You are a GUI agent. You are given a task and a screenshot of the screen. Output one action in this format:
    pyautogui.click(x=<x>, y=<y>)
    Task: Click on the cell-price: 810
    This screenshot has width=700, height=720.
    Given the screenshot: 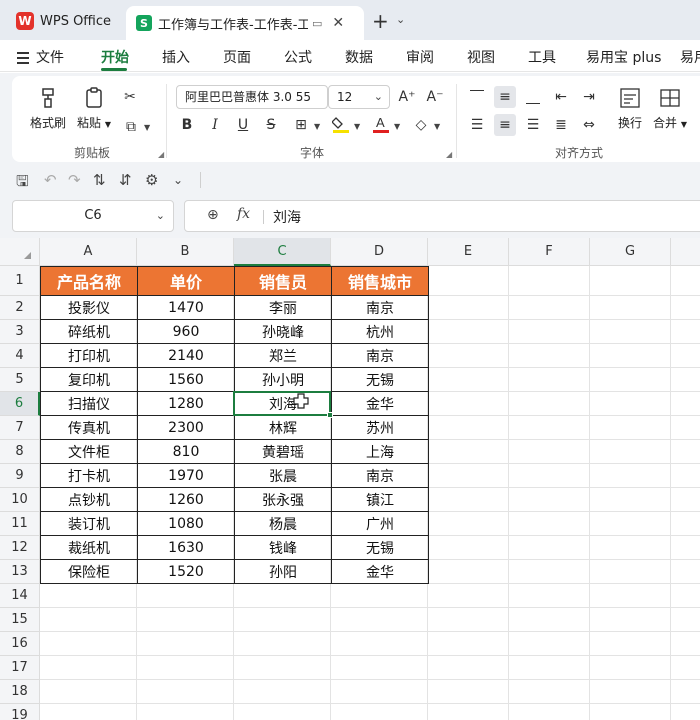 What is the action you would take?
    pyautogui.click(x=186, y=451)
    